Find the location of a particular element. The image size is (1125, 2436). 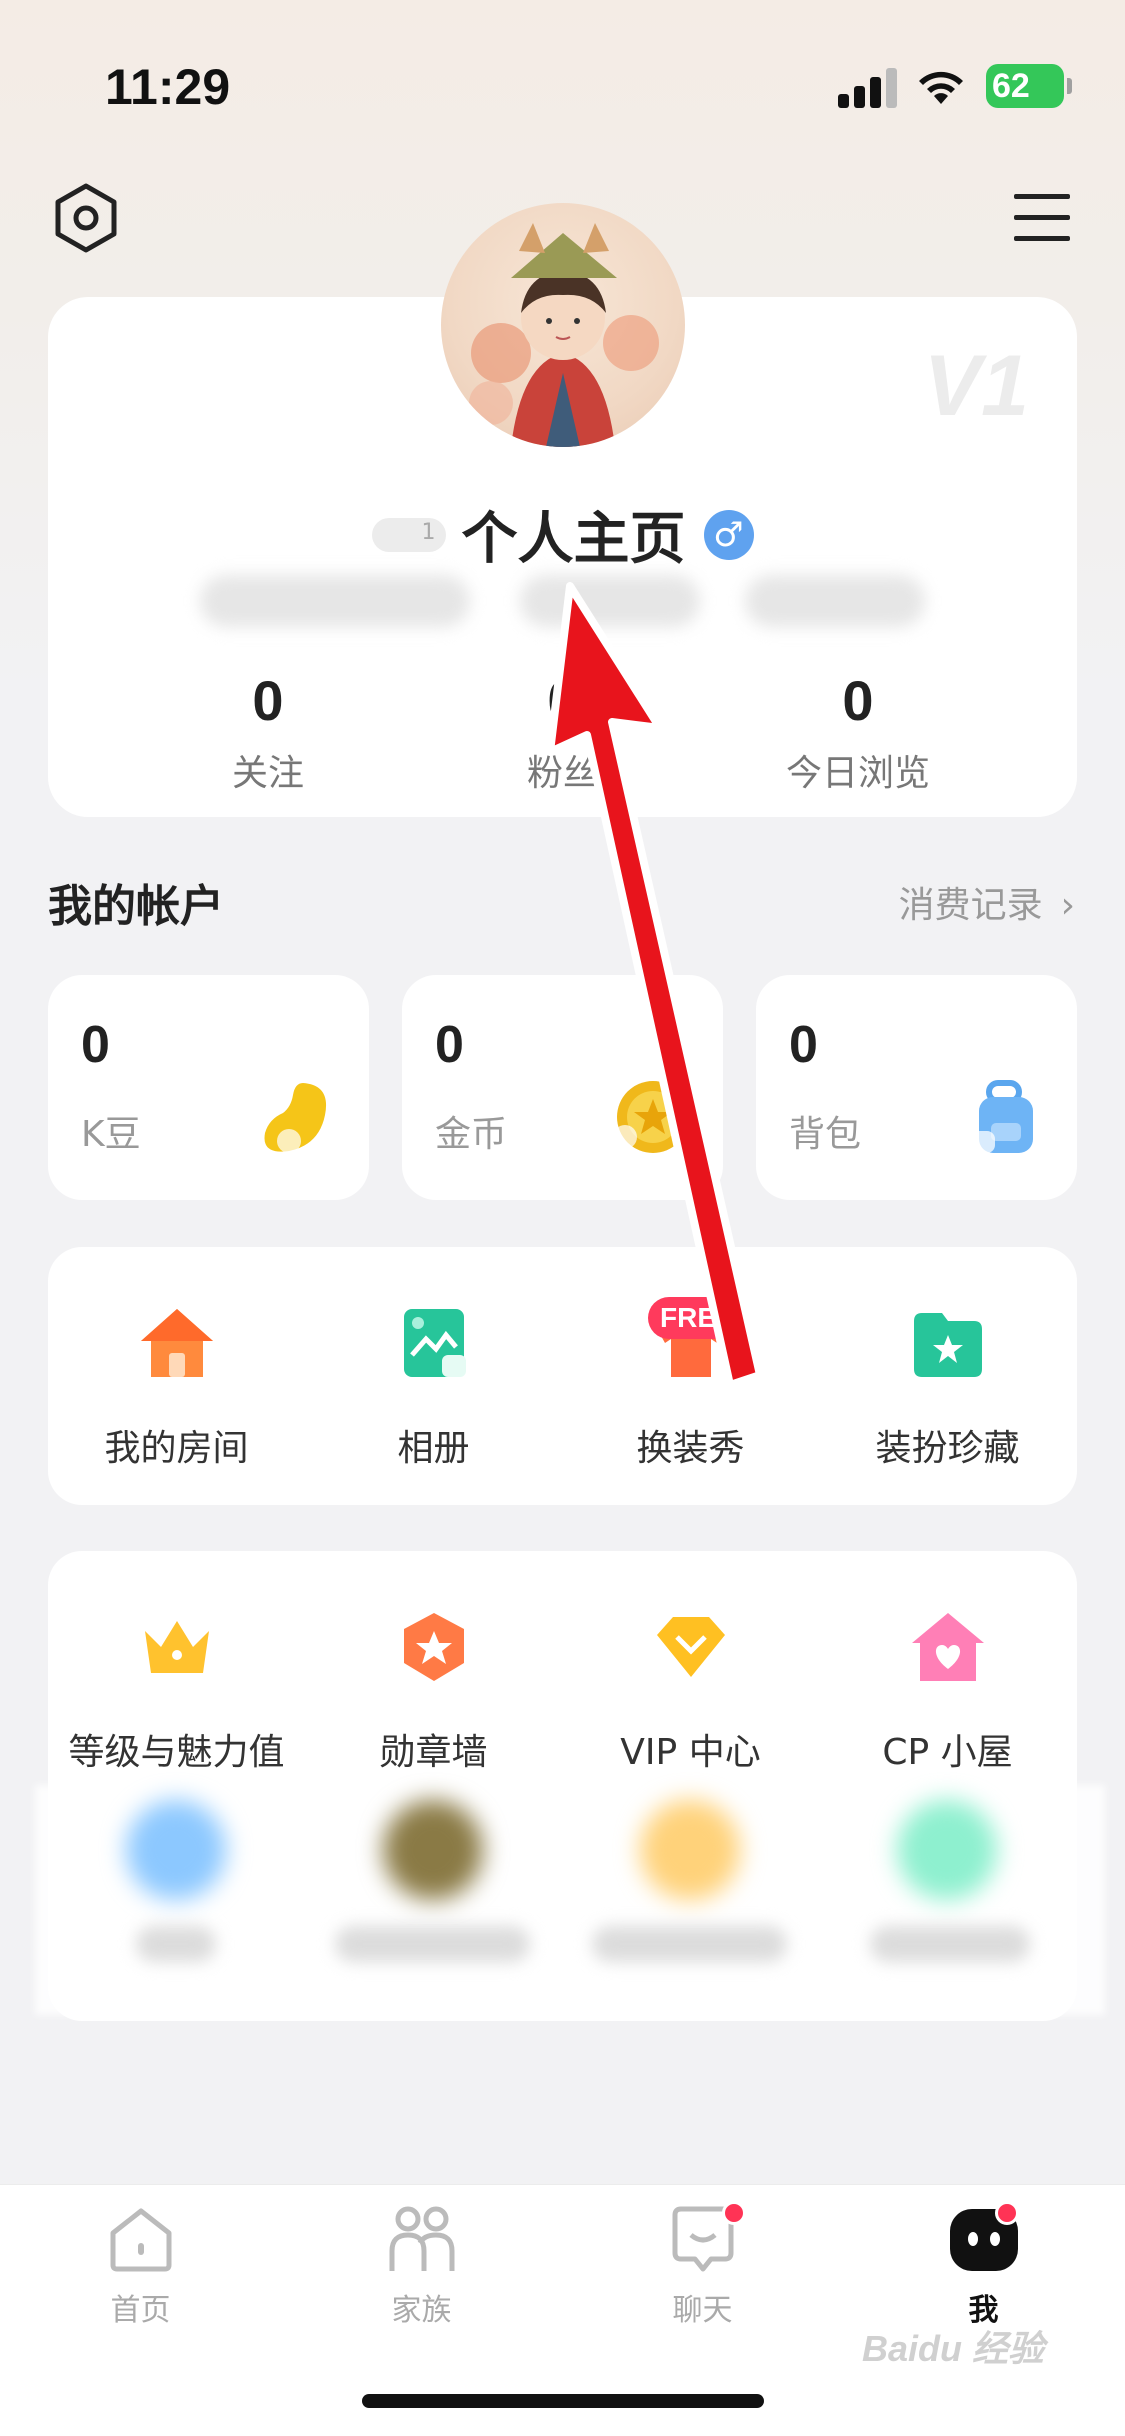

stat-fans-value: 0 is located at coordinates (563, 700).